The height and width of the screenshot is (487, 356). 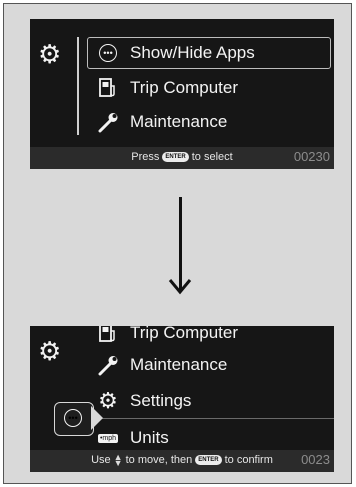 I want to click on units-icon: •mph, so click(x=108, y=438).